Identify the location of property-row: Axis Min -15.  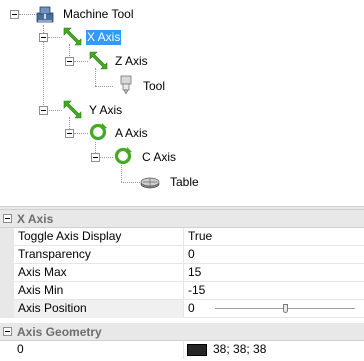
(182, 291).